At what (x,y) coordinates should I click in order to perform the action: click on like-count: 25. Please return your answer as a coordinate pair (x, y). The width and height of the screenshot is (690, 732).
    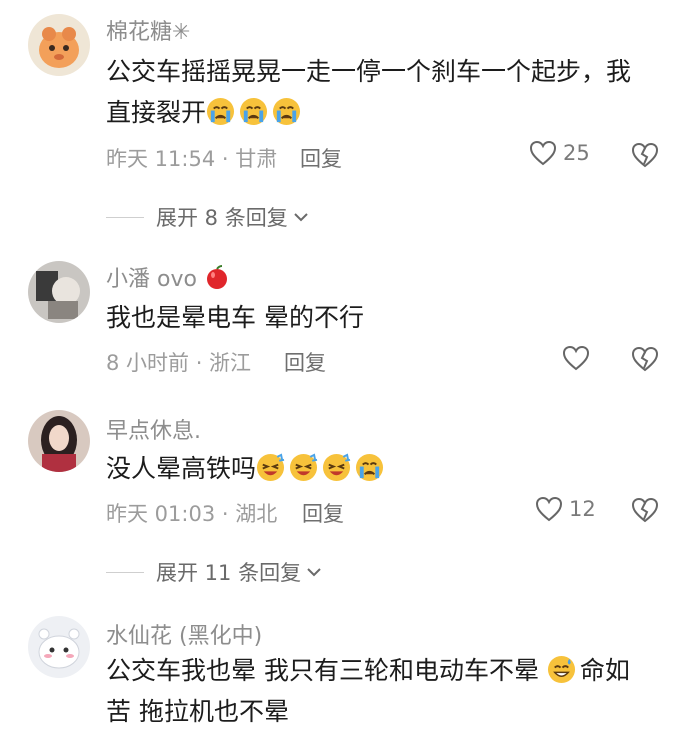
    Looking at the image, I should click on (576, 153).